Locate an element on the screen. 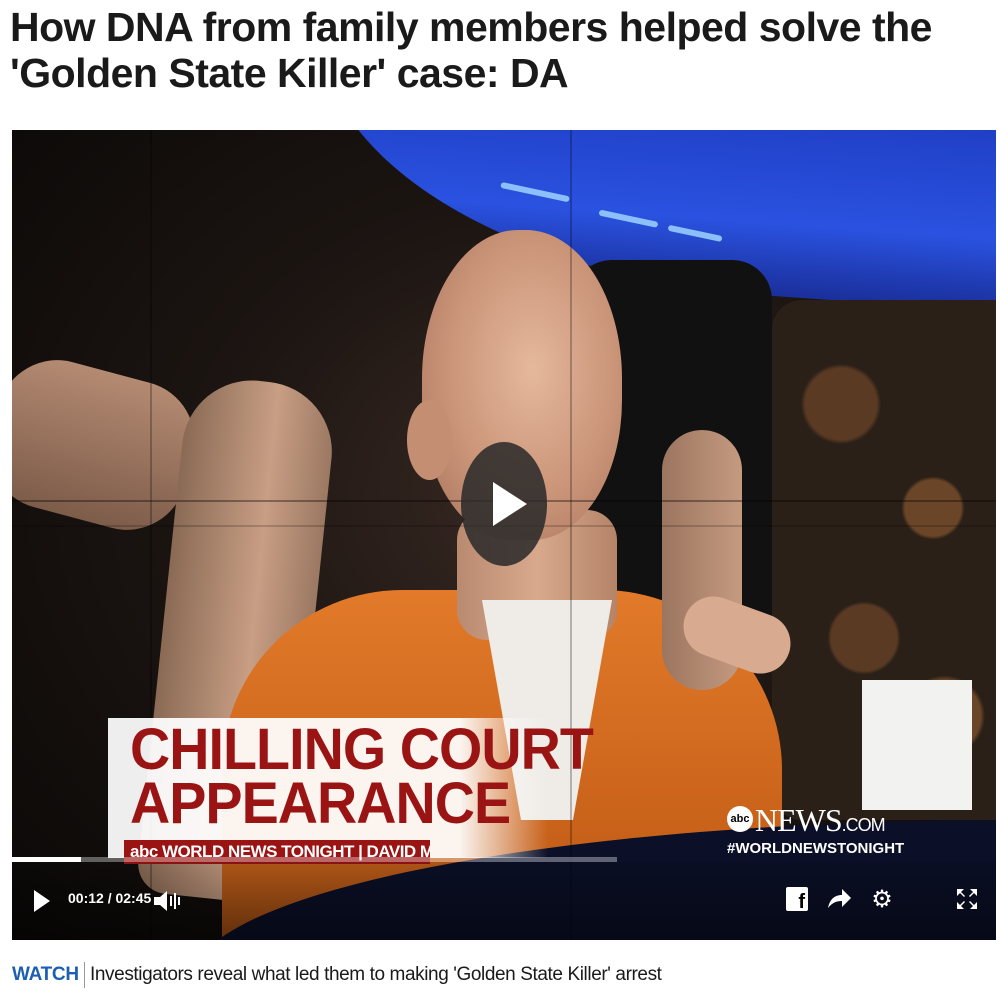  dotcom-word: .COM is located at coordinates (863, 825).